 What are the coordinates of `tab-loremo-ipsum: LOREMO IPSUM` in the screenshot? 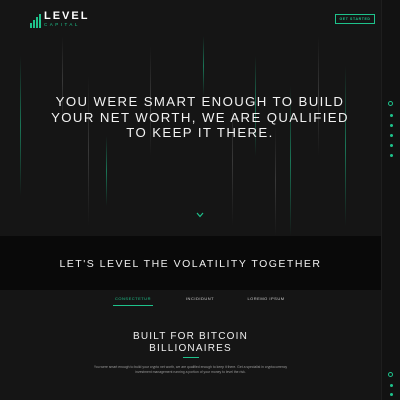 It's located at (266, 301).